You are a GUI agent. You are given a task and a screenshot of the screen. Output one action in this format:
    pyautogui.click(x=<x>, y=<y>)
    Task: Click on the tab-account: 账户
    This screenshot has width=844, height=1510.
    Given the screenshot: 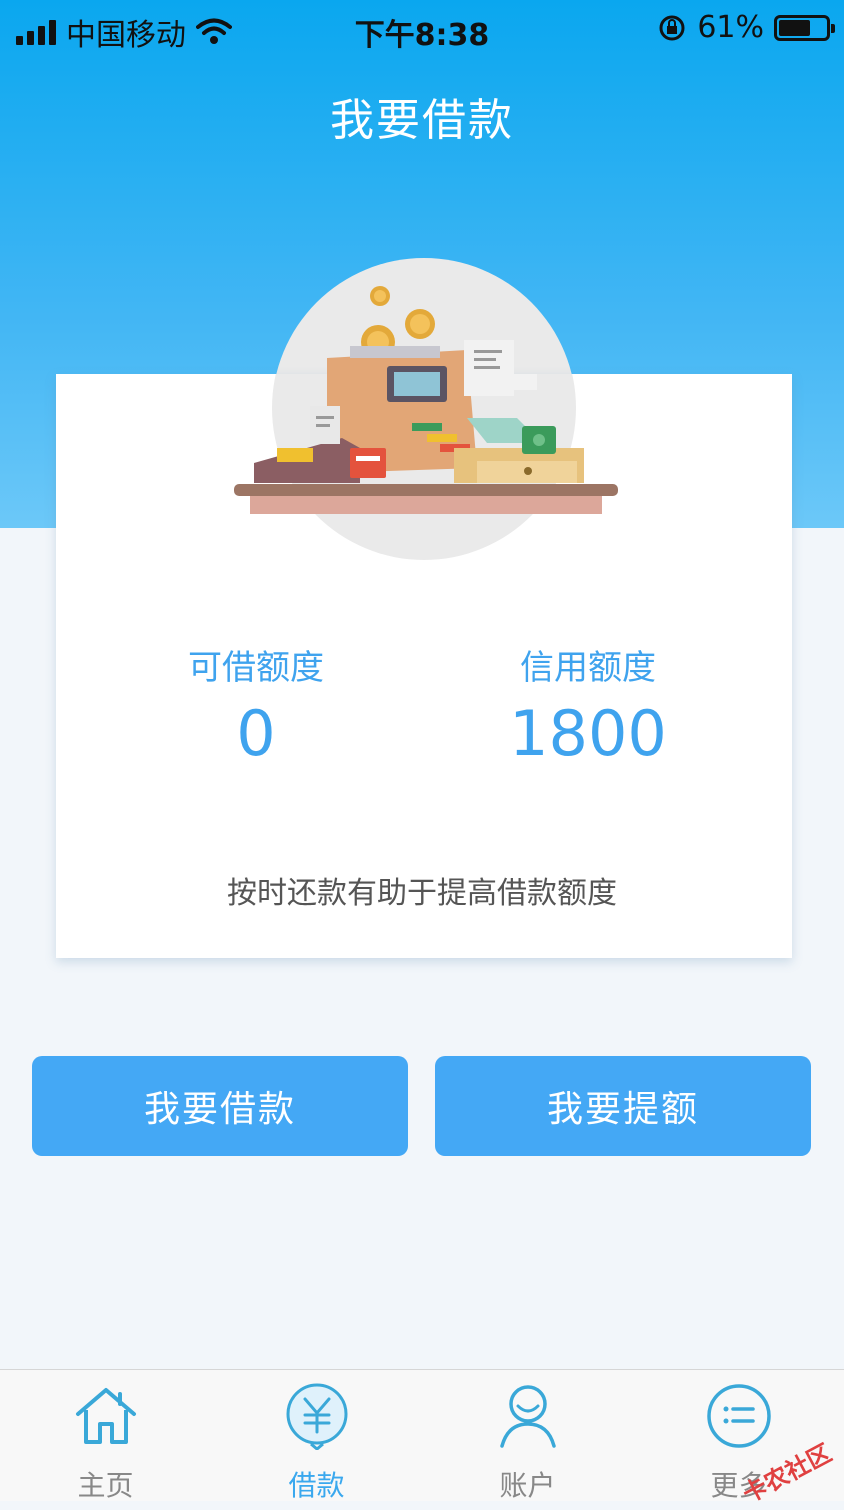 What is the action you would take?
    pyautogui.click(x=527, y=1436)
    